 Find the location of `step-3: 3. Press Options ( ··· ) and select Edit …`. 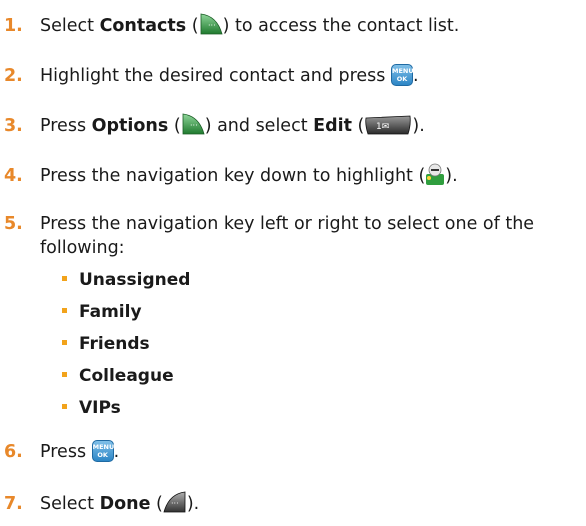

step-3: 3. Press Options ( ··· ) and select Edit … is located at coordinates (214, 125).